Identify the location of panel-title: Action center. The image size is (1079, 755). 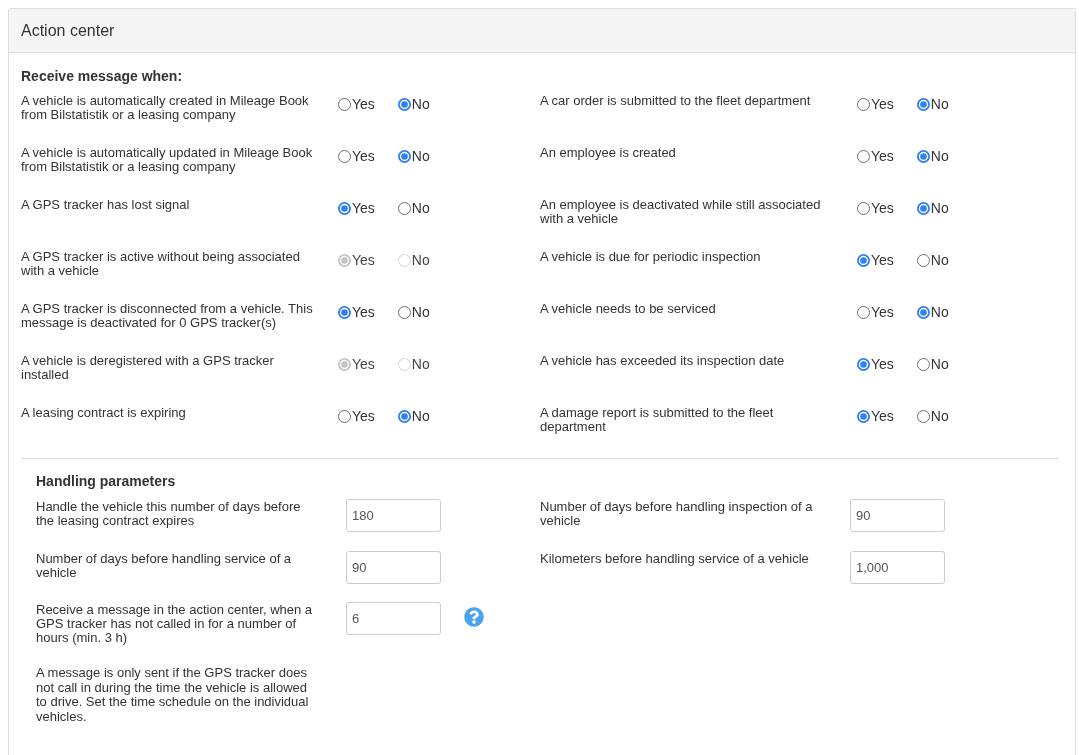
(68, 30).